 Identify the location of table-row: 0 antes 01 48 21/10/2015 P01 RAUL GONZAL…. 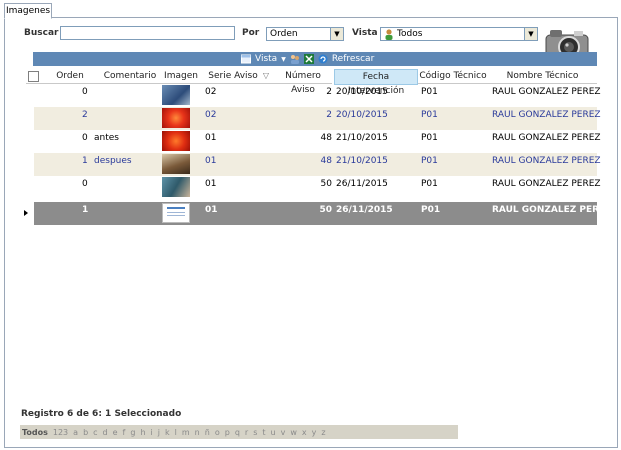
(317, 141).